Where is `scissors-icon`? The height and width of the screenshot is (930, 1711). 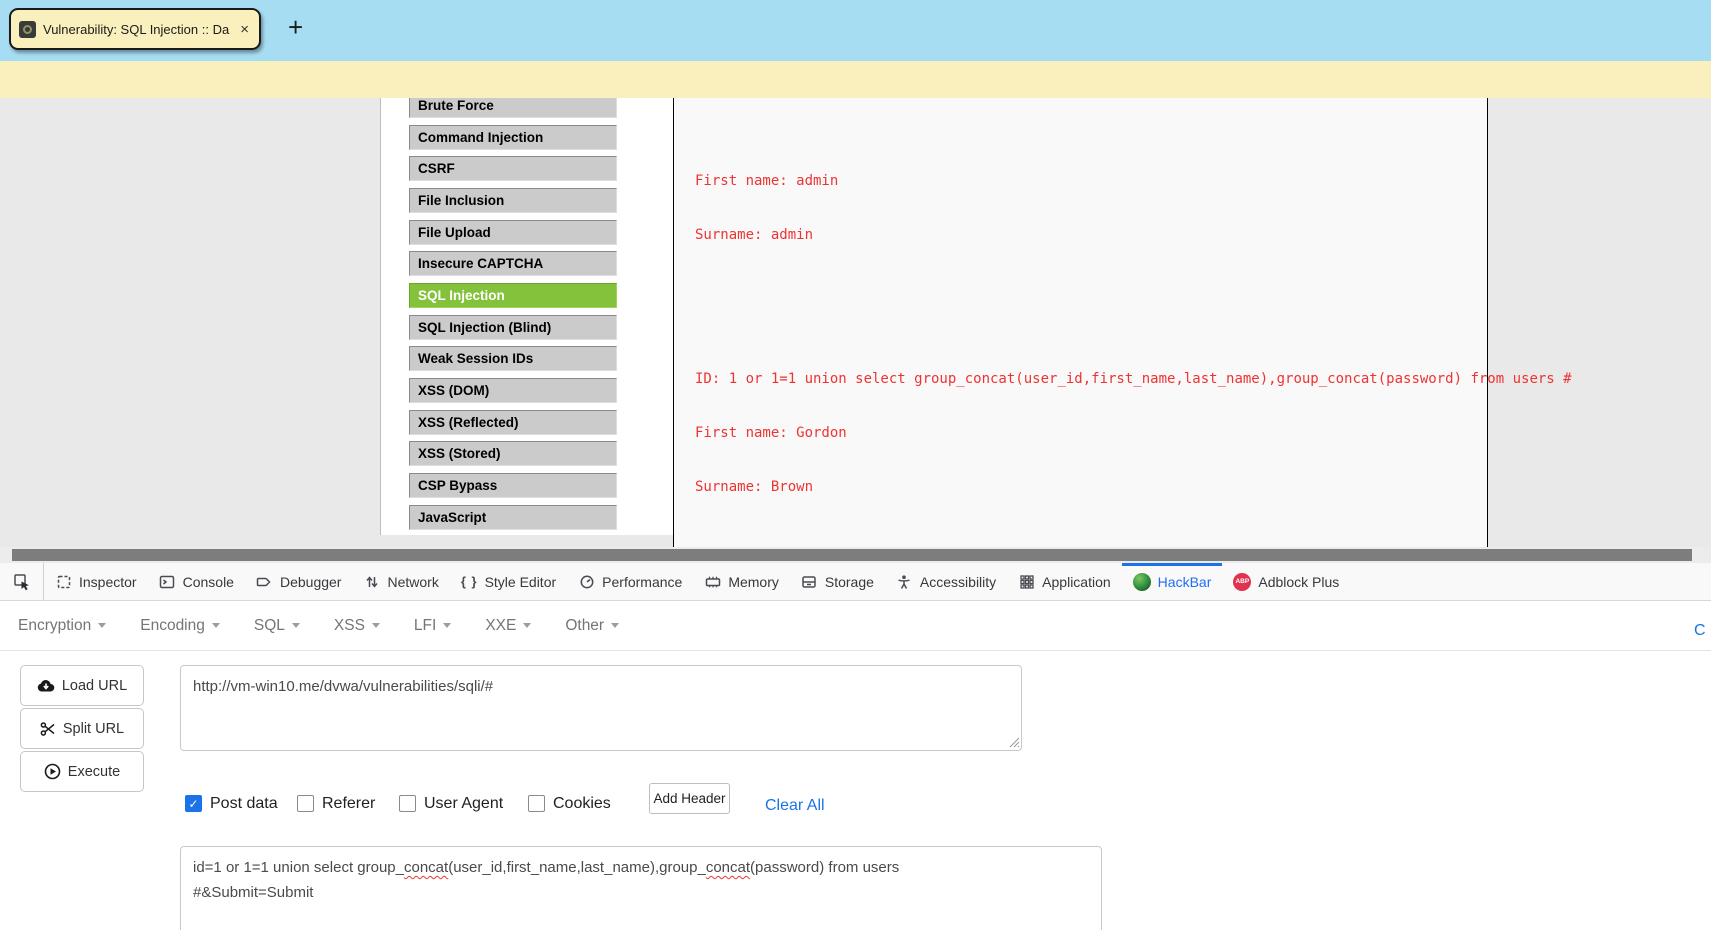
scissors-icon is located at coordinates (47, 728).